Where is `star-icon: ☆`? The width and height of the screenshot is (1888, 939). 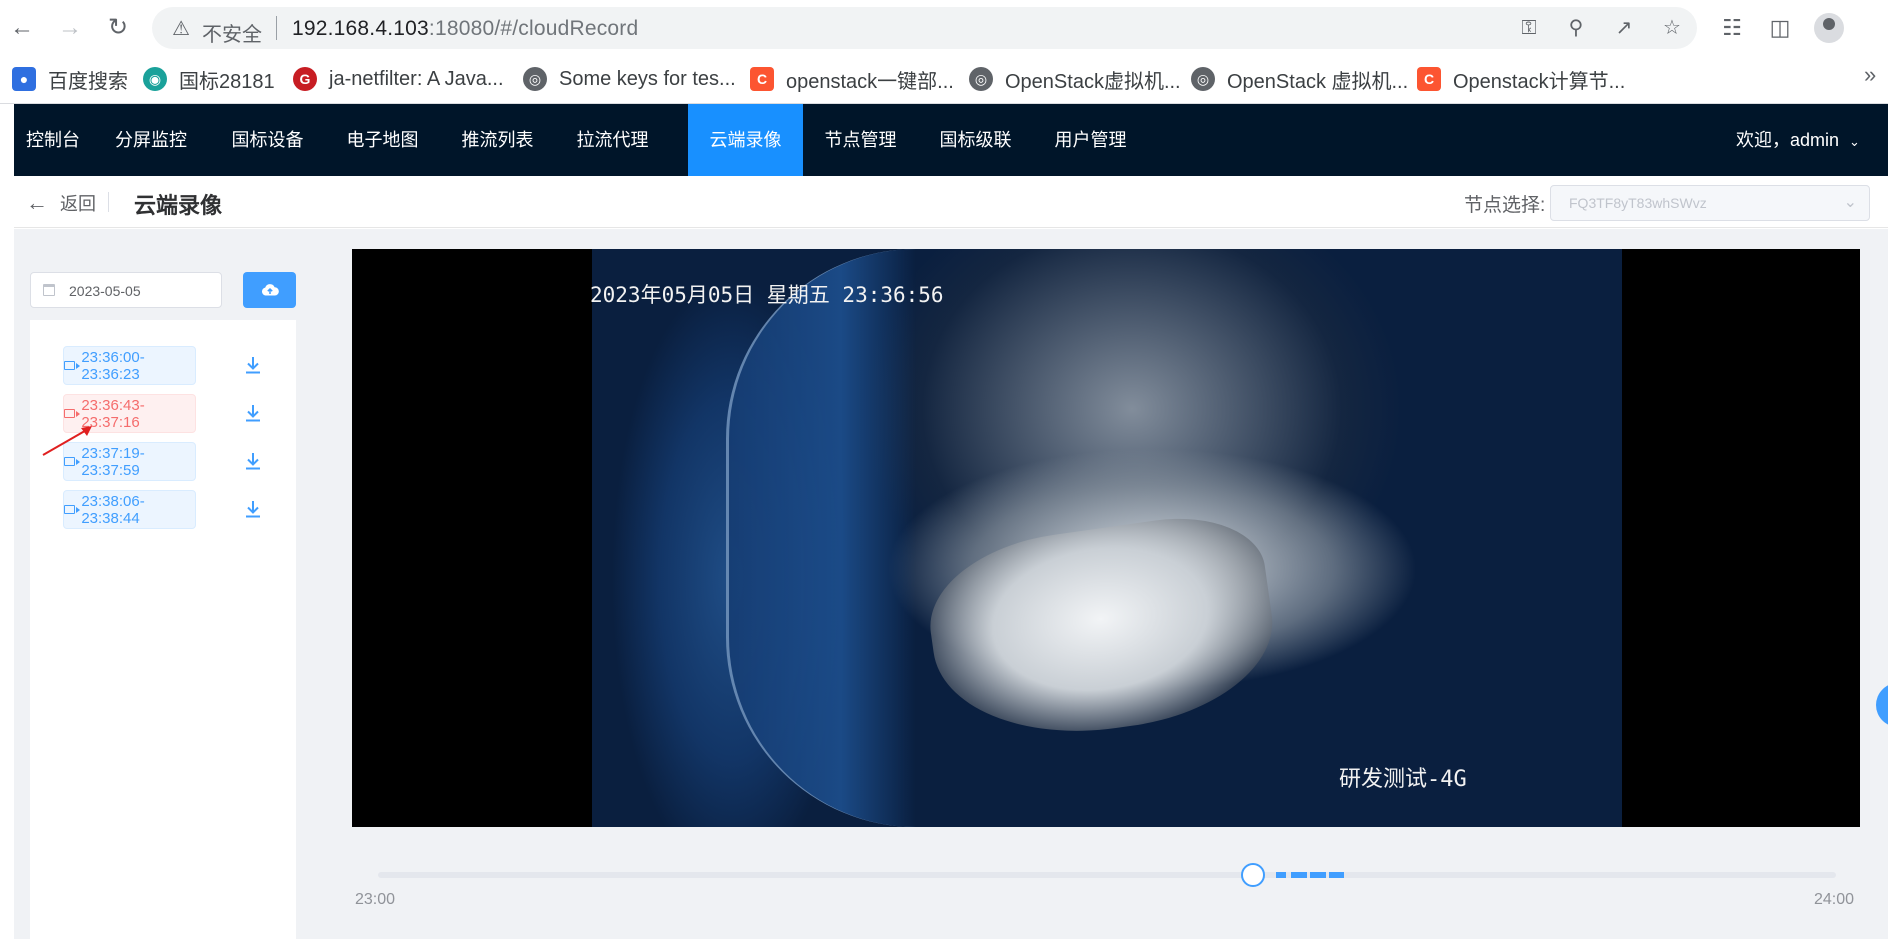 star-icon: ☆ is located at coordinates (1672, 28).